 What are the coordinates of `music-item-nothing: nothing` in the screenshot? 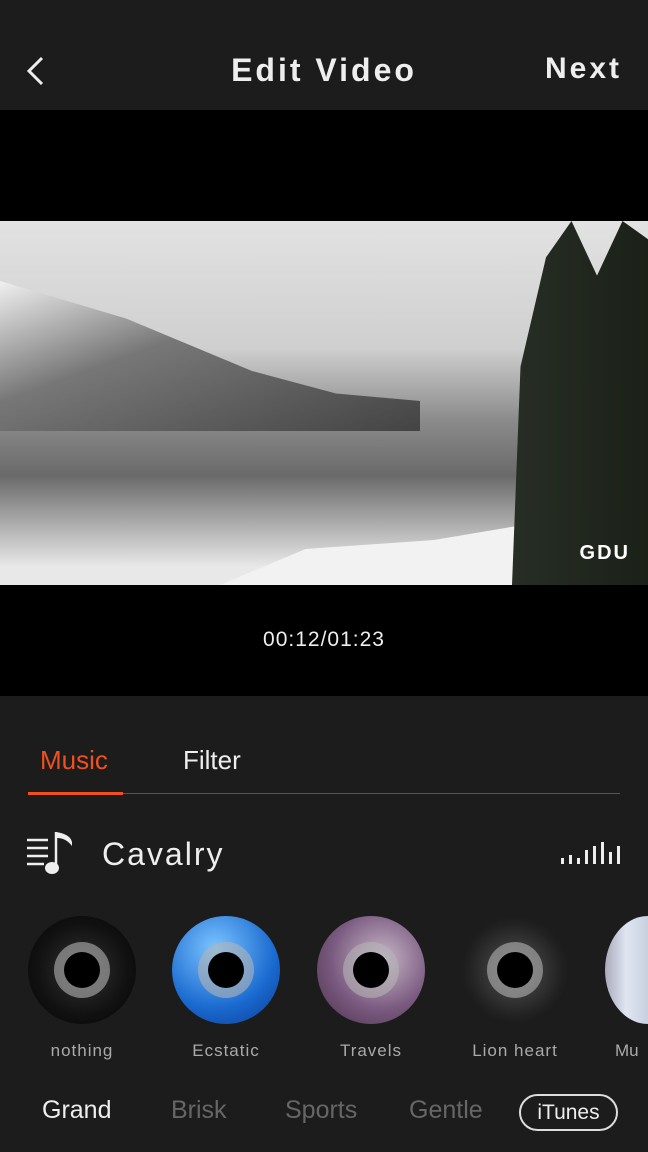 It's located at (82, 988).